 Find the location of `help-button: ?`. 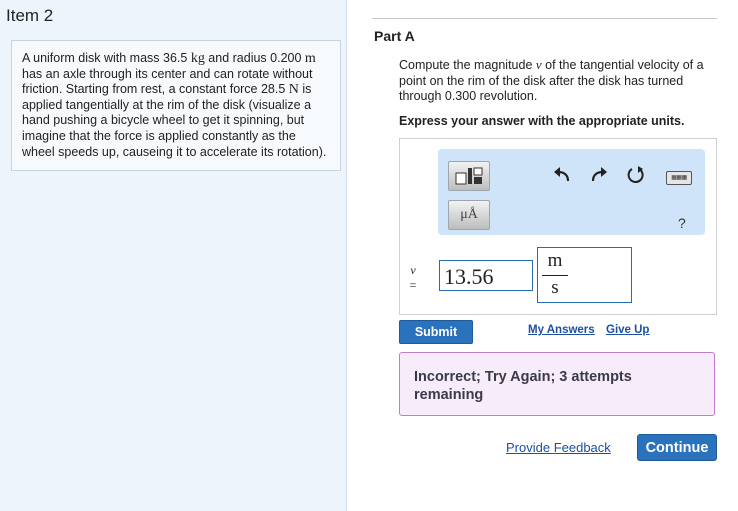

help-button: ? is located at coordinates (682, 223).